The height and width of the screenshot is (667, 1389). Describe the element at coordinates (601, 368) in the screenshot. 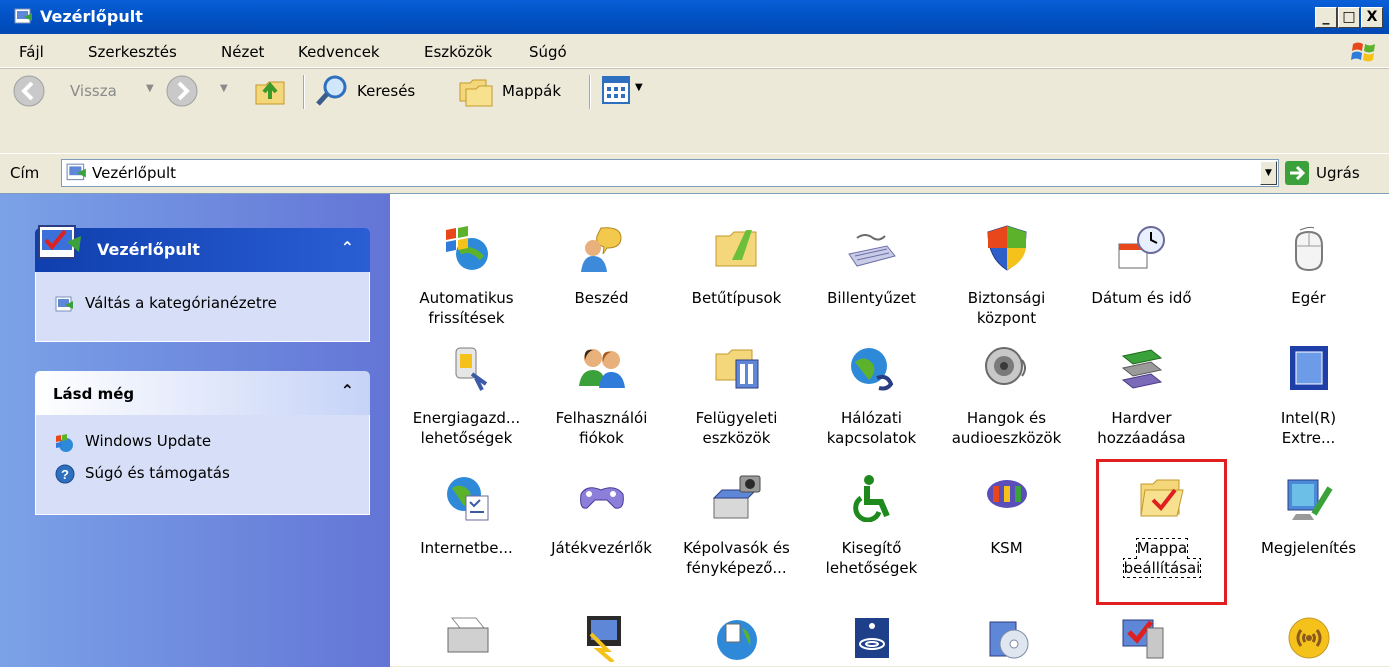

I see `user-accounts-icon` at that location.